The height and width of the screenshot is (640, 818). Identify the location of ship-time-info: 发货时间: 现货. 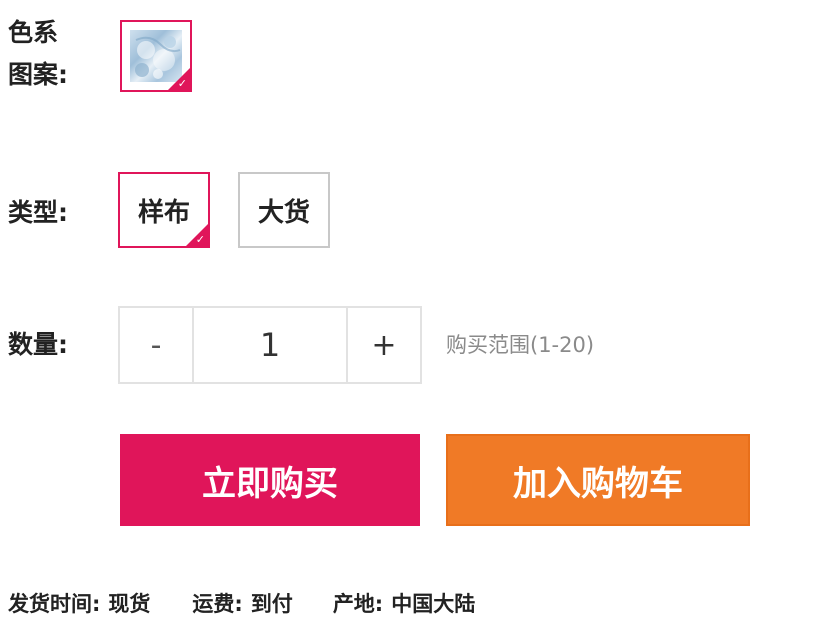
(79, 603).